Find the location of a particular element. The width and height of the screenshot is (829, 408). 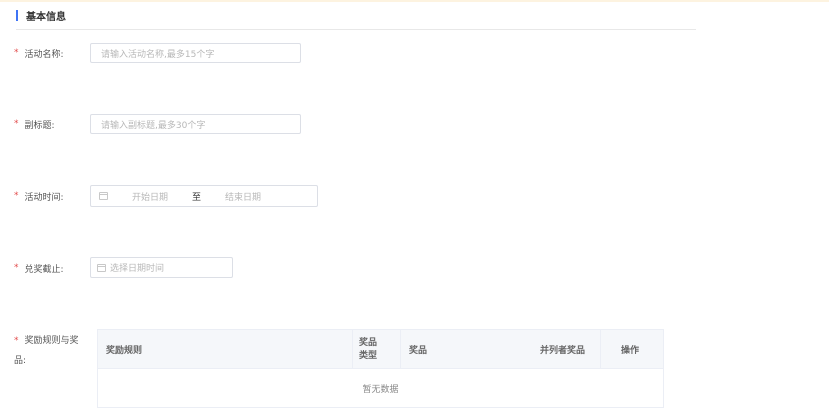

subtitle-input: 请输入副标题,最多30个字 is located at coordinates (195, 124).